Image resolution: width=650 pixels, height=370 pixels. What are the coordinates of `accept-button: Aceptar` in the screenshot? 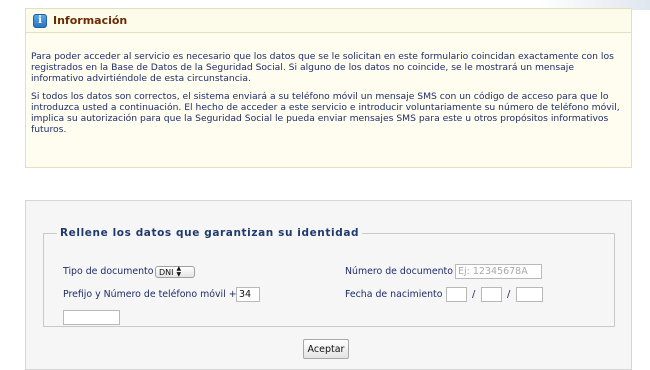 It's located at (326, 349).